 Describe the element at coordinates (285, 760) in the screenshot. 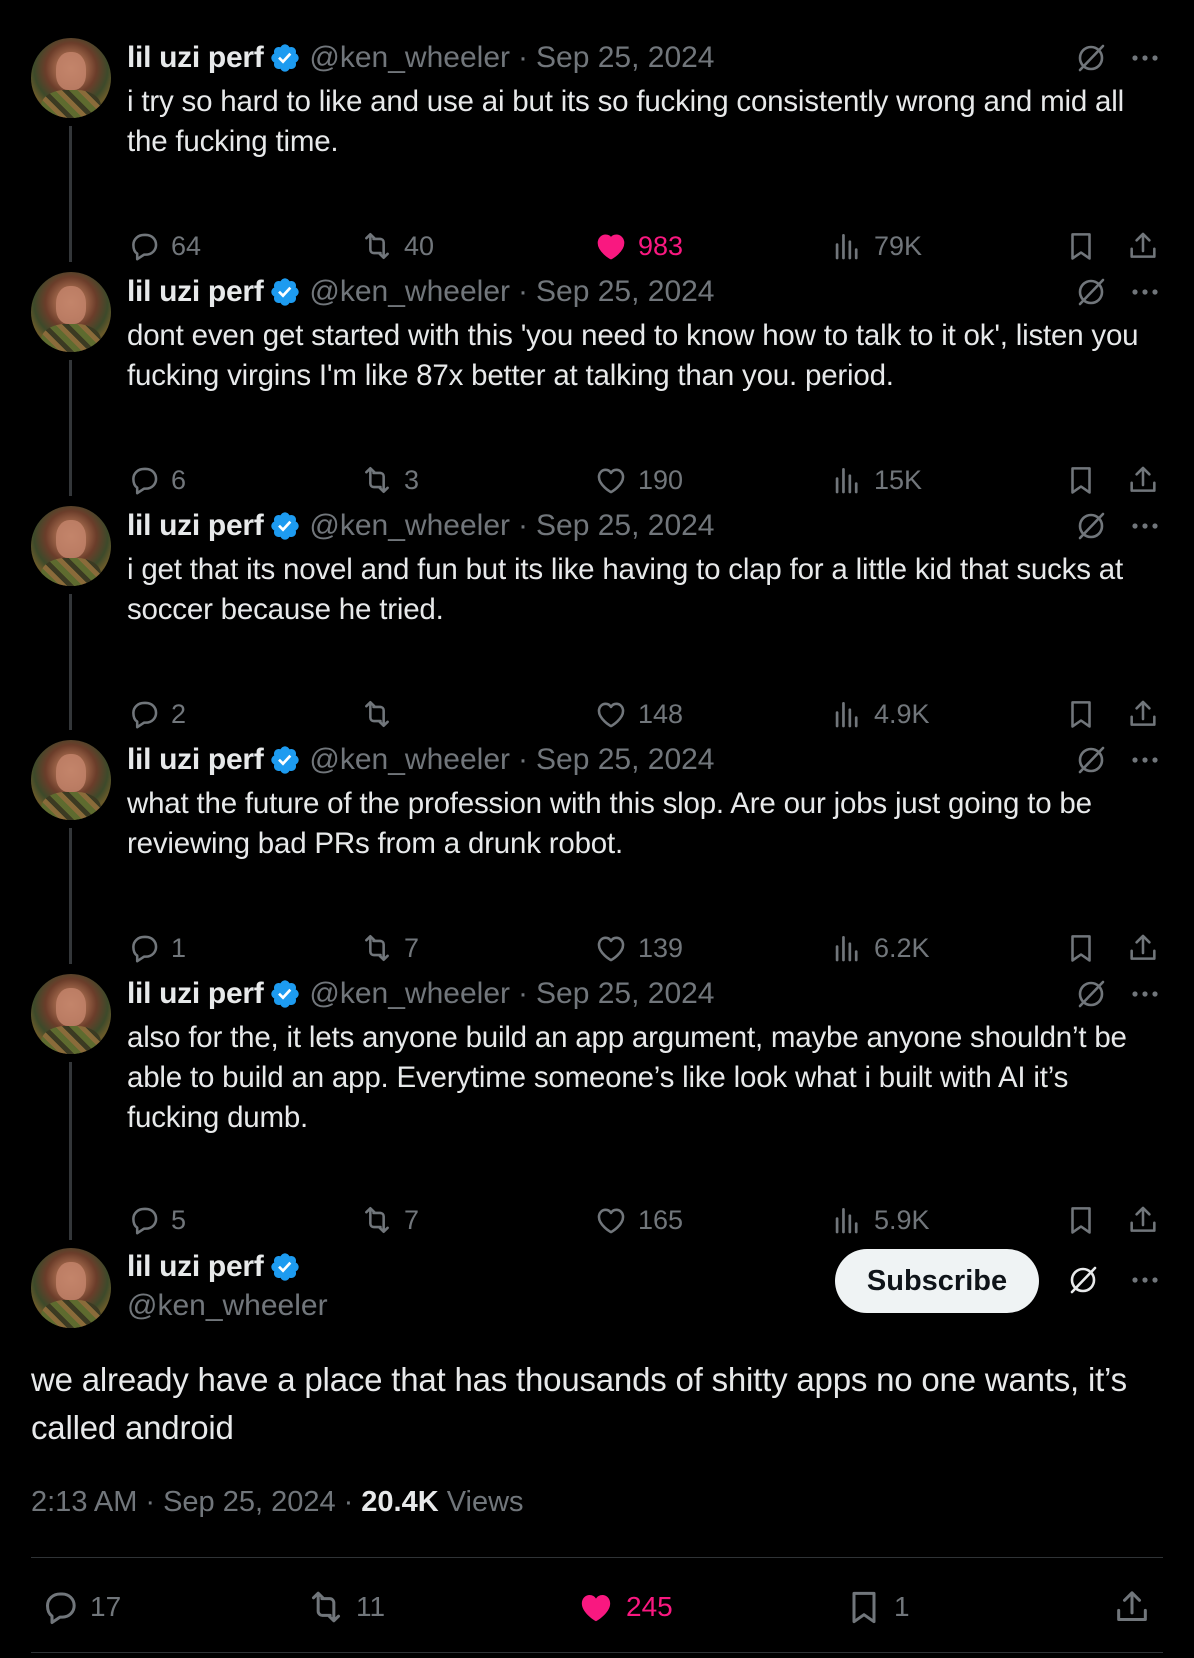

I see `verified-badge-icon` at that location.